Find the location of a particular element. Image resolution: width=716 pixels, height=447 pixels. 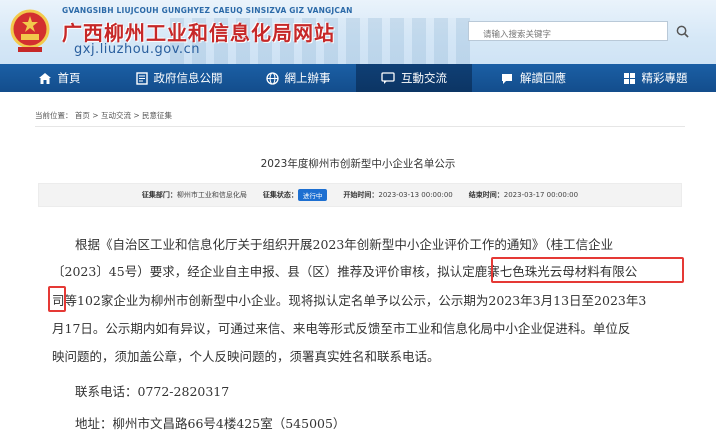

nav-gov-info: 政府信息公開 is located at coordinates (179, 78).